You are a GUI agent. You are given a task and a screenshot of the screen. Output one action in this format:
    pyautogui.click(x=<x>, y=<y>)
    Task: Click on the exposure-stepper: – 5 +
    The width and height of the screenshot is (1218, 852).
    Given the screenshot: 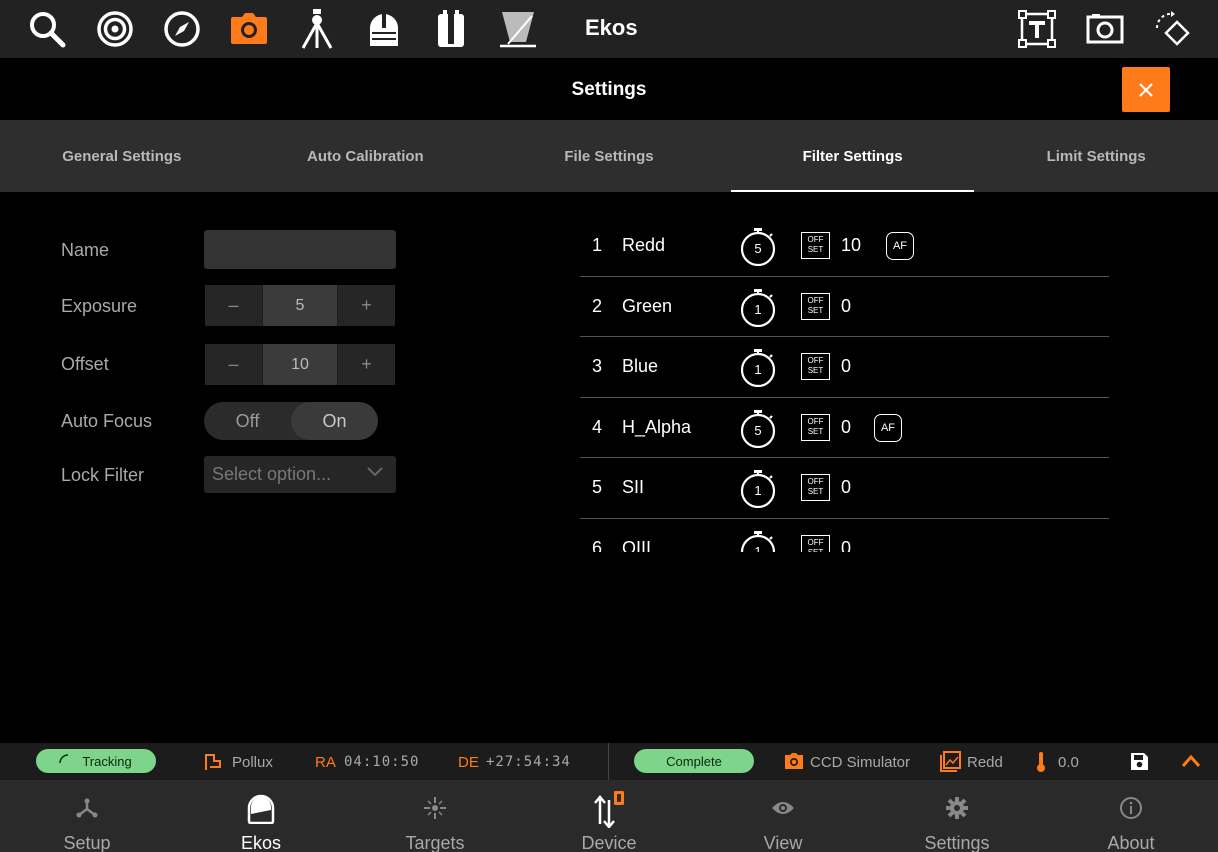 What is the action you would take?
    pyautogui.click(x=300, y=305)
    